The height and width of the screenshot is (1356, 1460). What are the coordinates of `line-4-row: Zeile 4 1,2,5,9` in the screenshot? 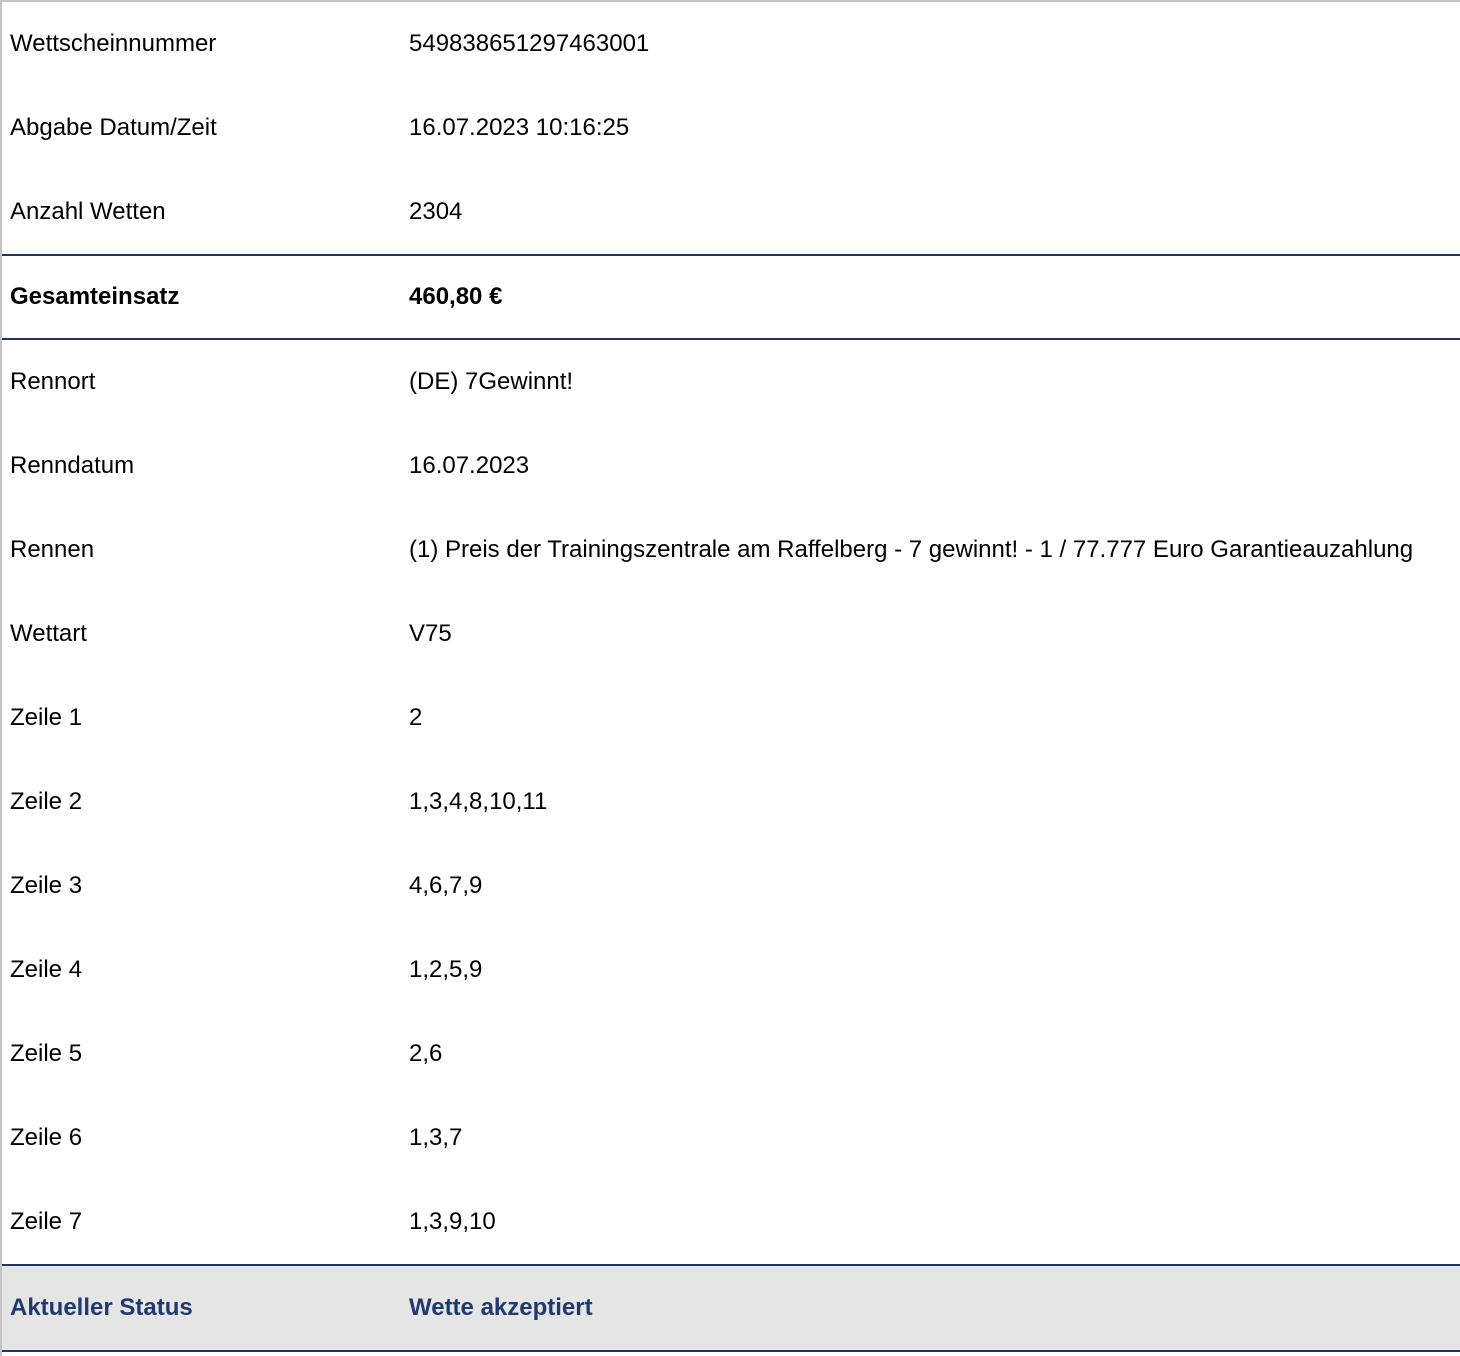 It's located at (731, 970).